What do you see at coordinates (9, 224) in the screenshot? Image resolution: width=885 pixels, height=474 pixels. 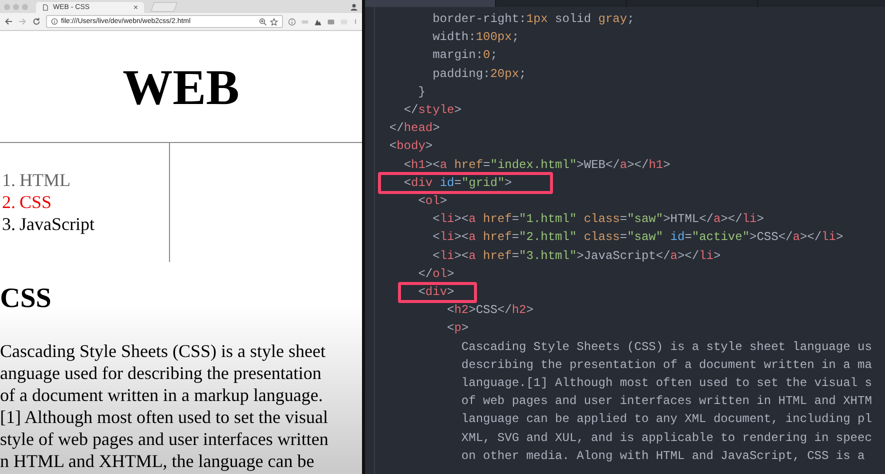 I see `list-number: 3.` at bounding box center [9, 224].